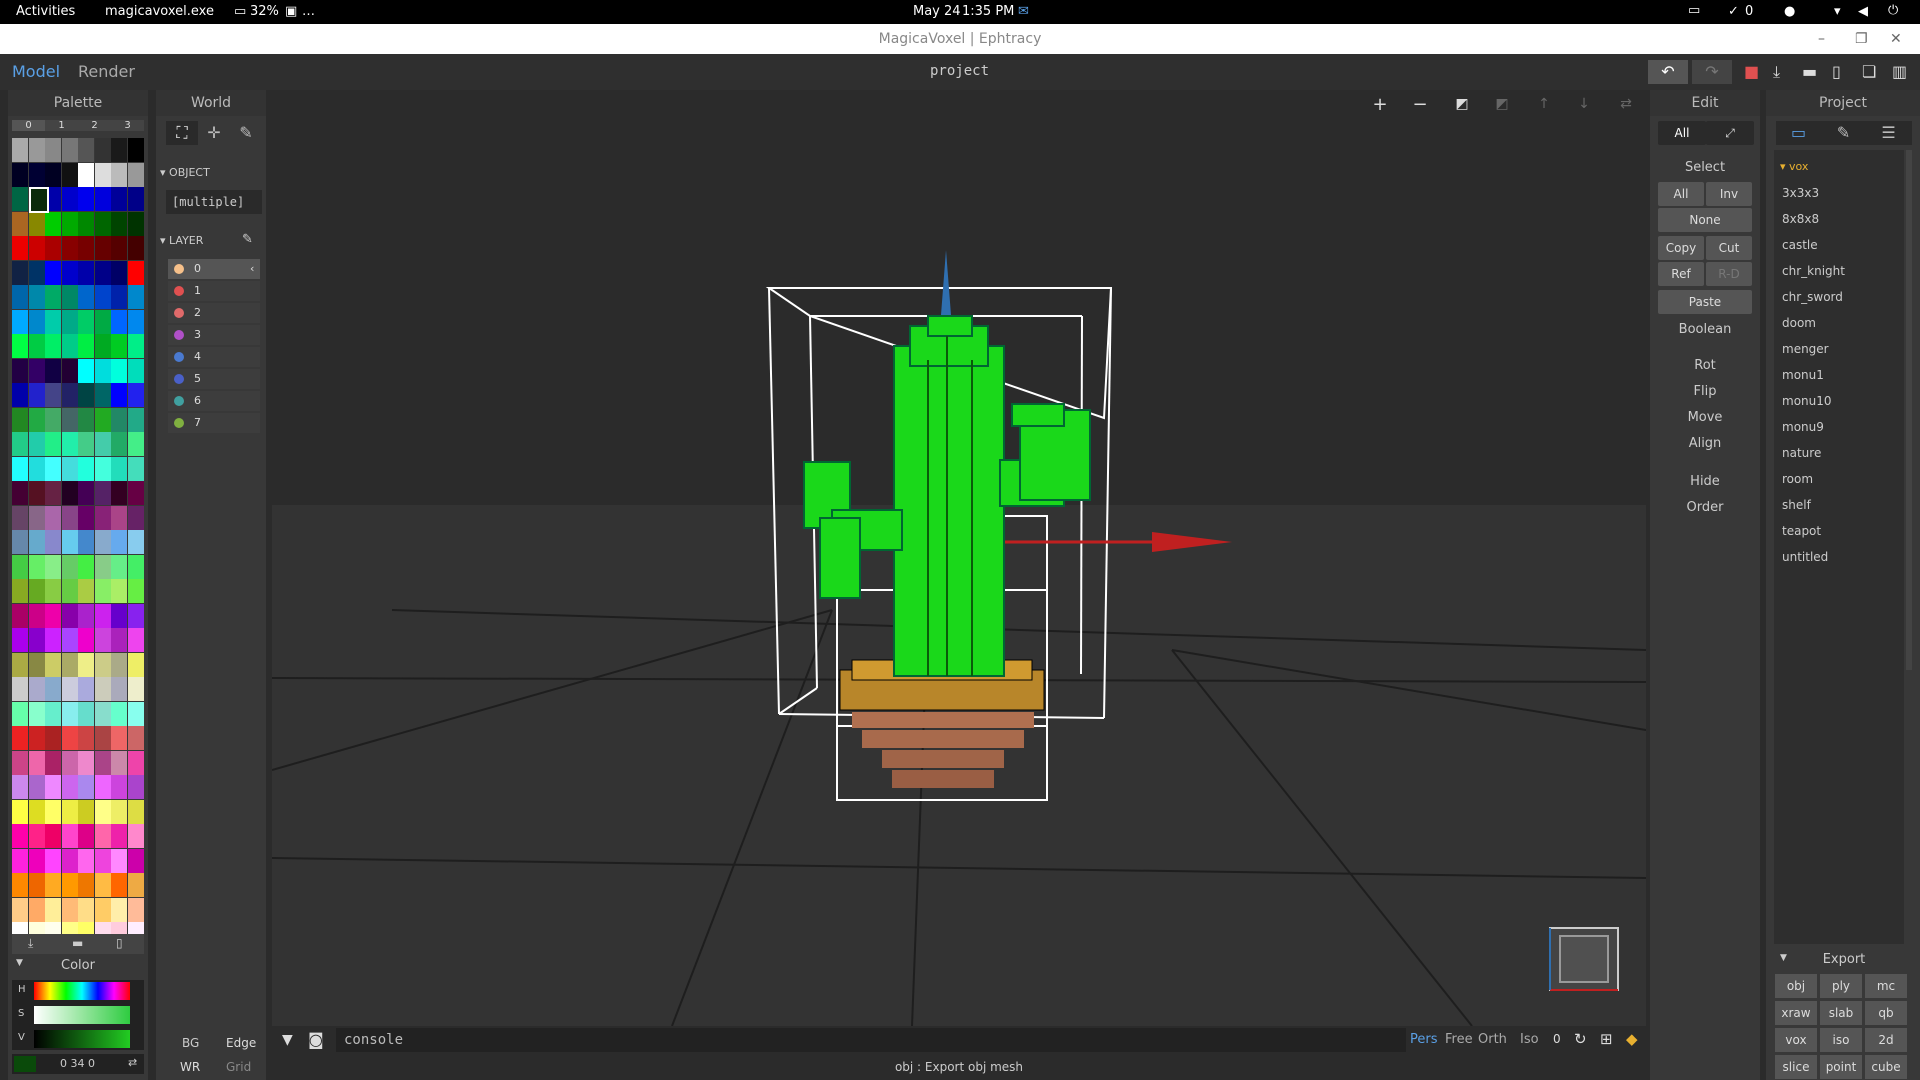 This screenshot has width=1920, height=1080. I want to click on select-tool-button: ⛶, so click(182, 133).